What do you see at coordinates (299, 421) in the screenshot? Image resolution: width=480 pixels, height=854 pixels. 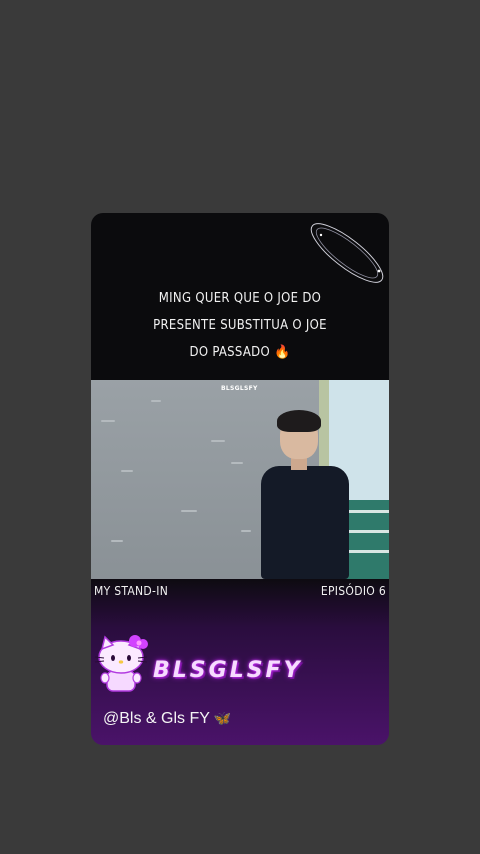 I see `person-hair` at bounding box center [299, 421].